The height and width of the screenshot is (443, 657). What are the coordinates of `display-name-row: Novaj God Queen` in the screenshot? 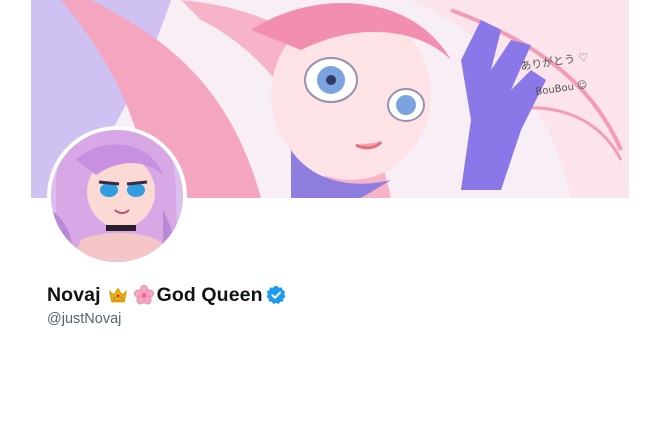 It's located at (166, 295).